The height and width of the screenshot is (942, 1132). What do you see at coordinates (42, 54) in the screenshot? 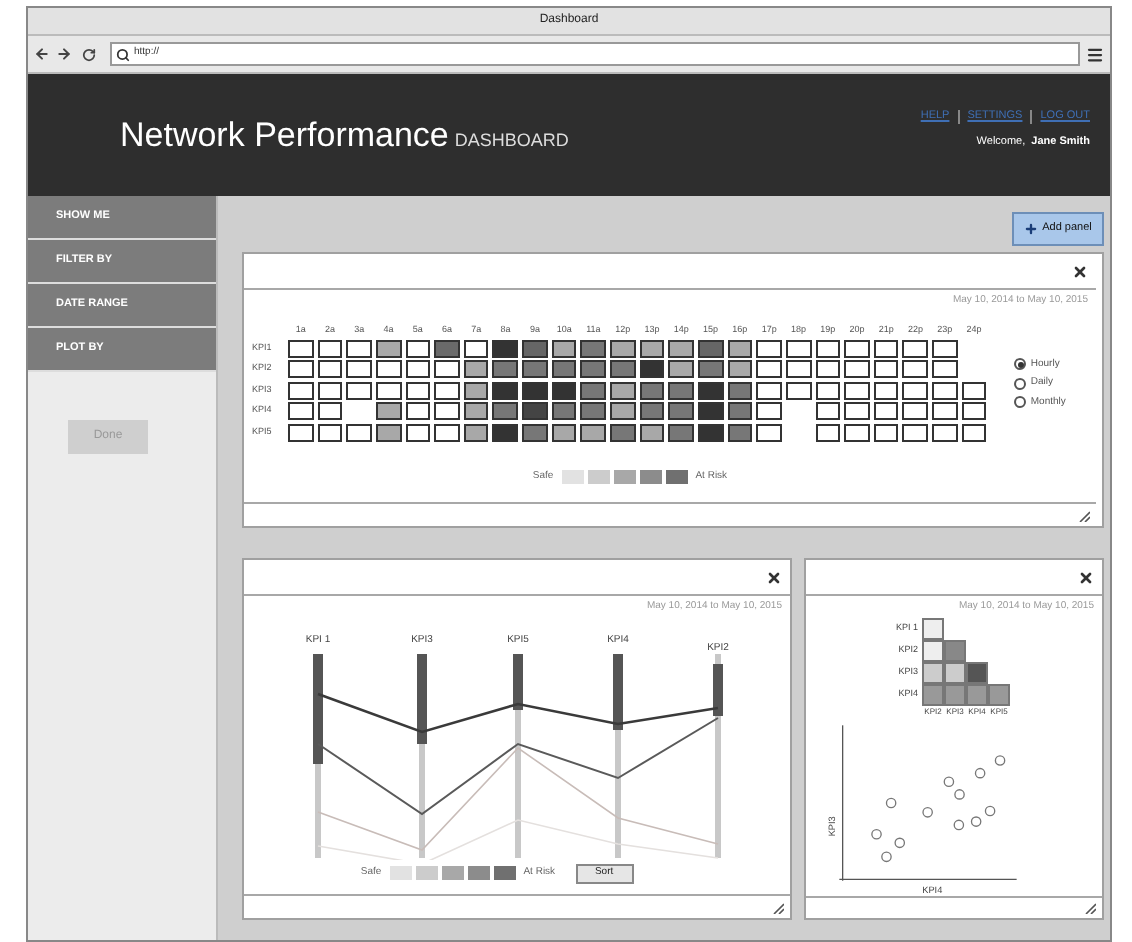
I see `back-icon` at bounding box center [42, 54].